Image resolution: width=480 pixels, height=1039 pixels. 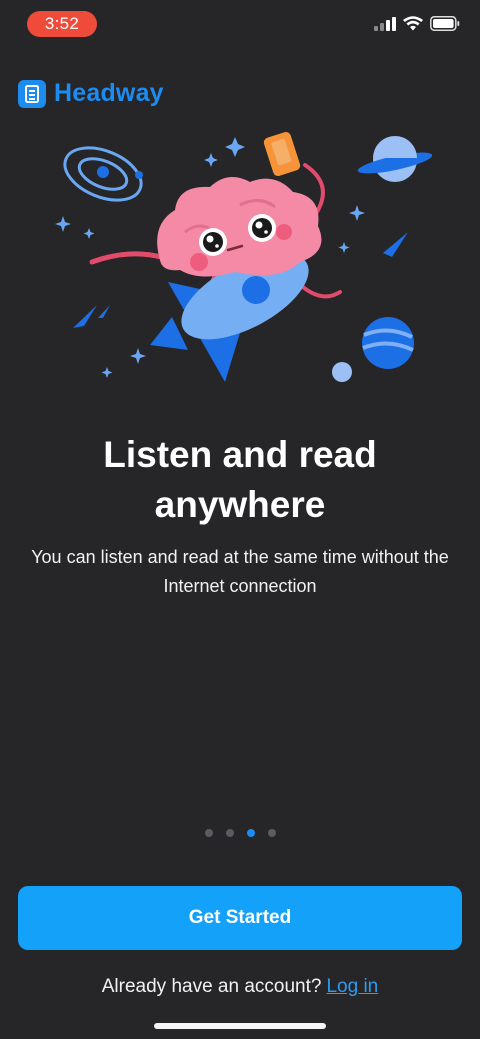 I want to click on wifi-icon, so click(x=413, y=23).